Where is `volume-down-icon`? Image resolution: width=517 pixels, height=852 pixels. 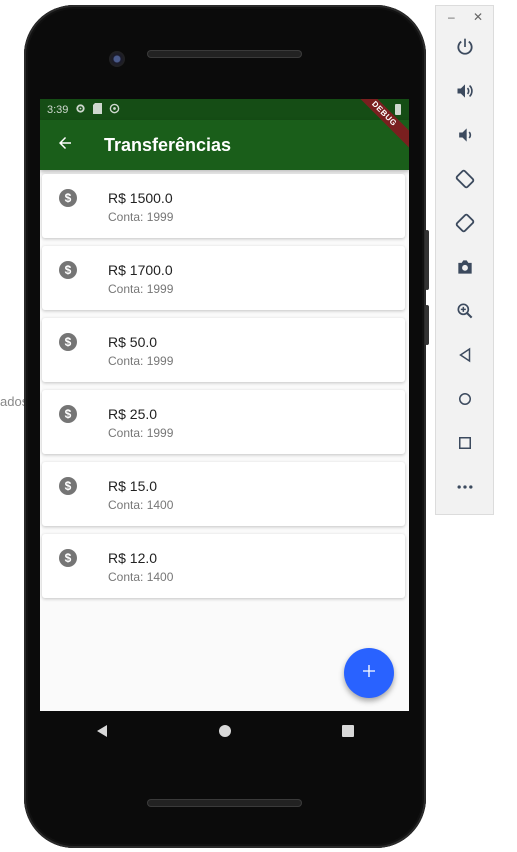 volume-down-icon is located at coordinates (465, 137).